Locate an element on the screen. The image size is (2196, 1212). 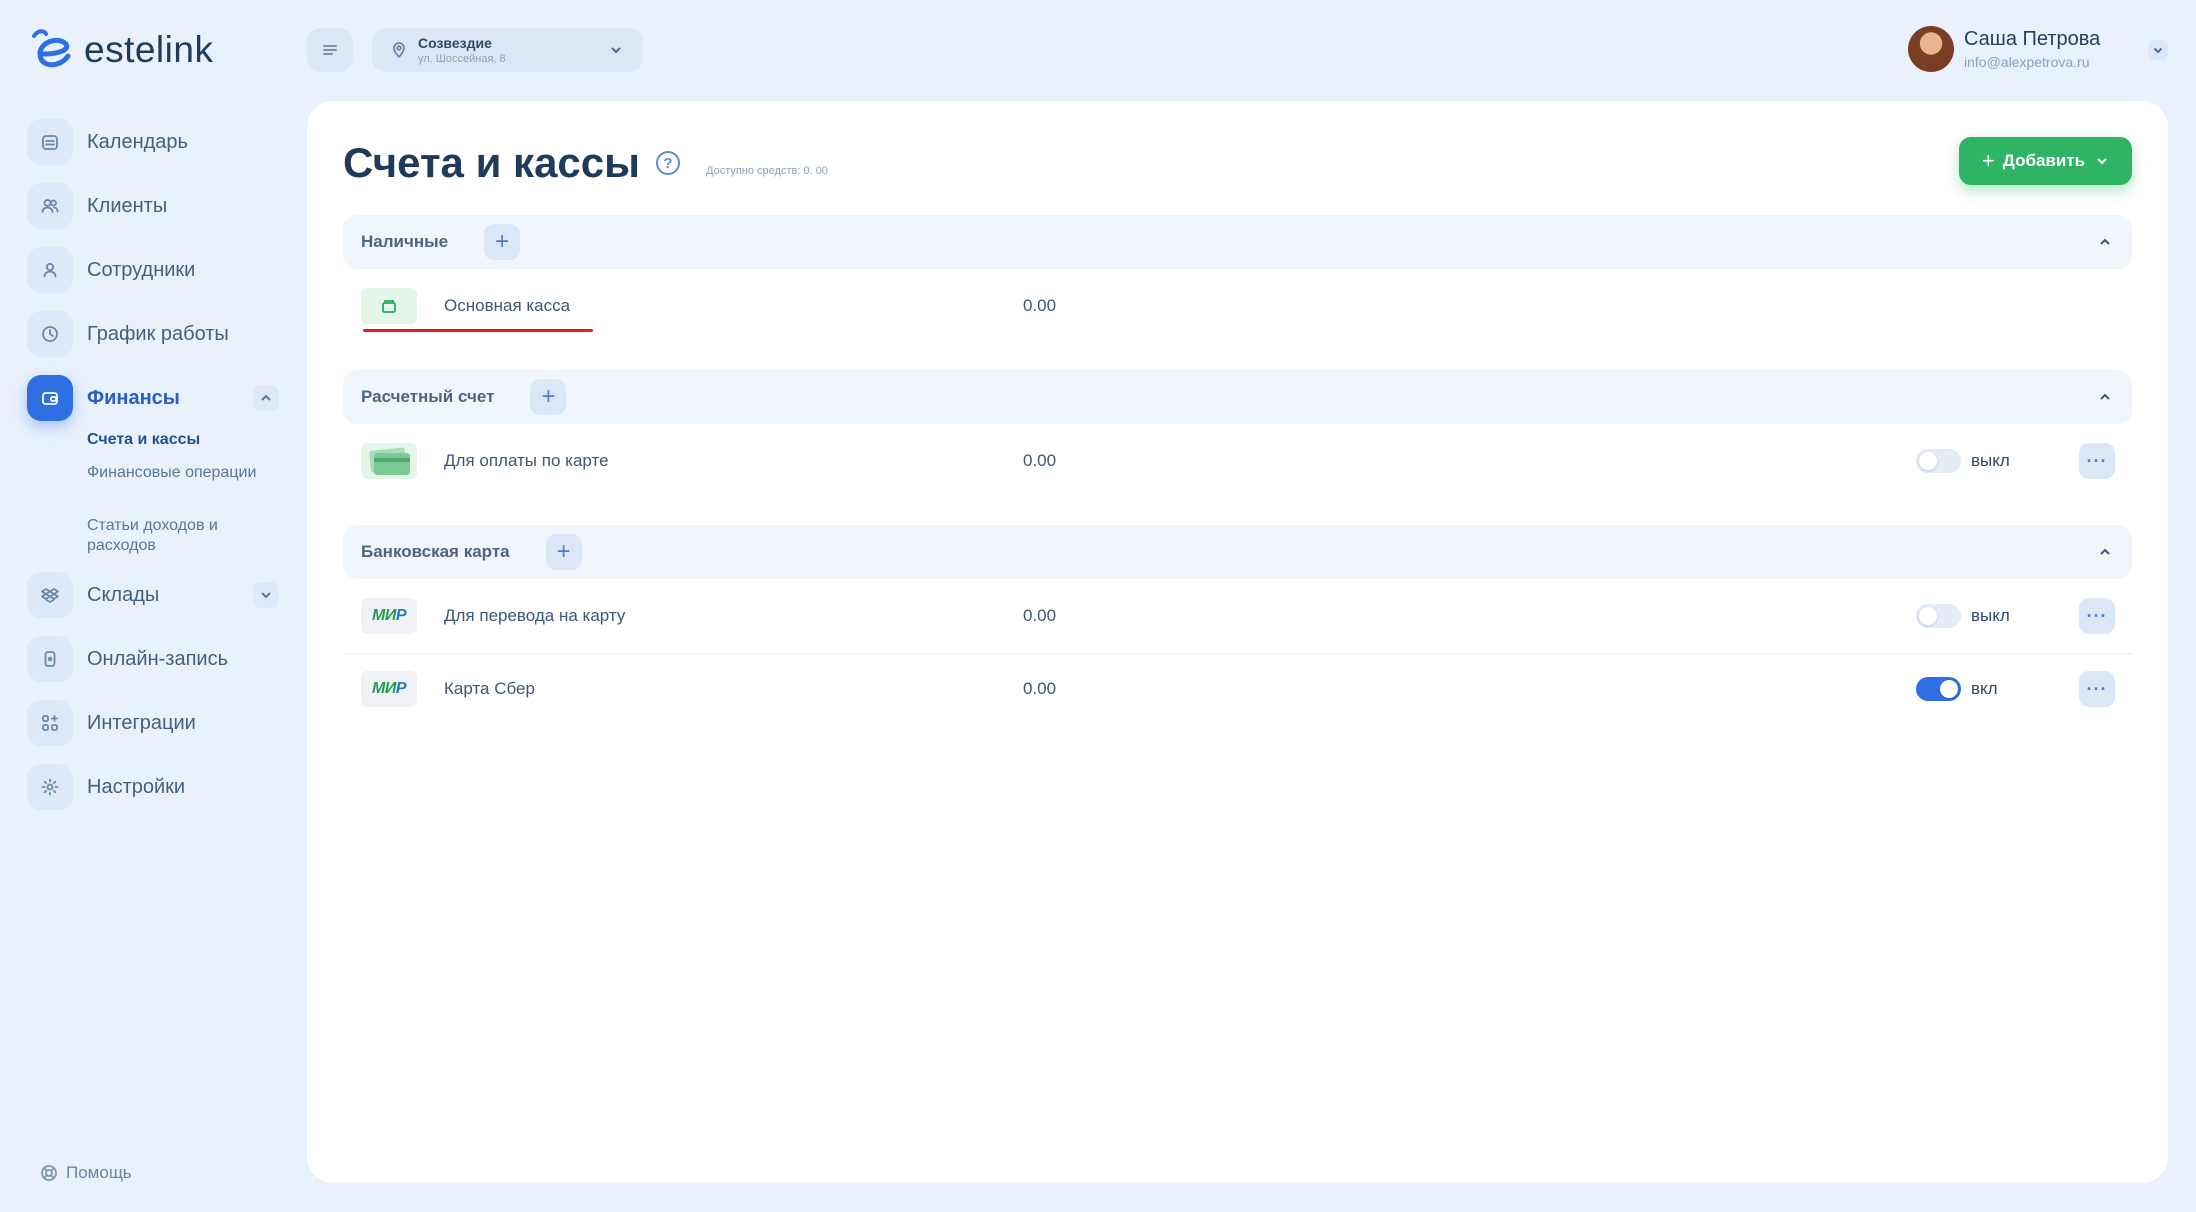
section-title: Расчетный счет is located at coordinates (428, 396).